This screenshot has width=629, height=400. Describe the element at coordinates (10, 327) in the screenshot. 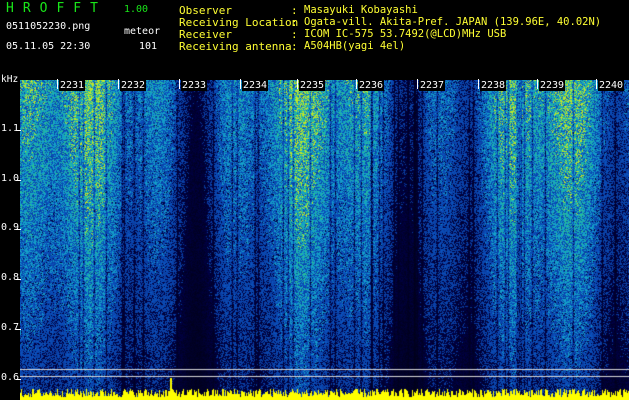

I see `y-tick-label: 0.7` at that location.